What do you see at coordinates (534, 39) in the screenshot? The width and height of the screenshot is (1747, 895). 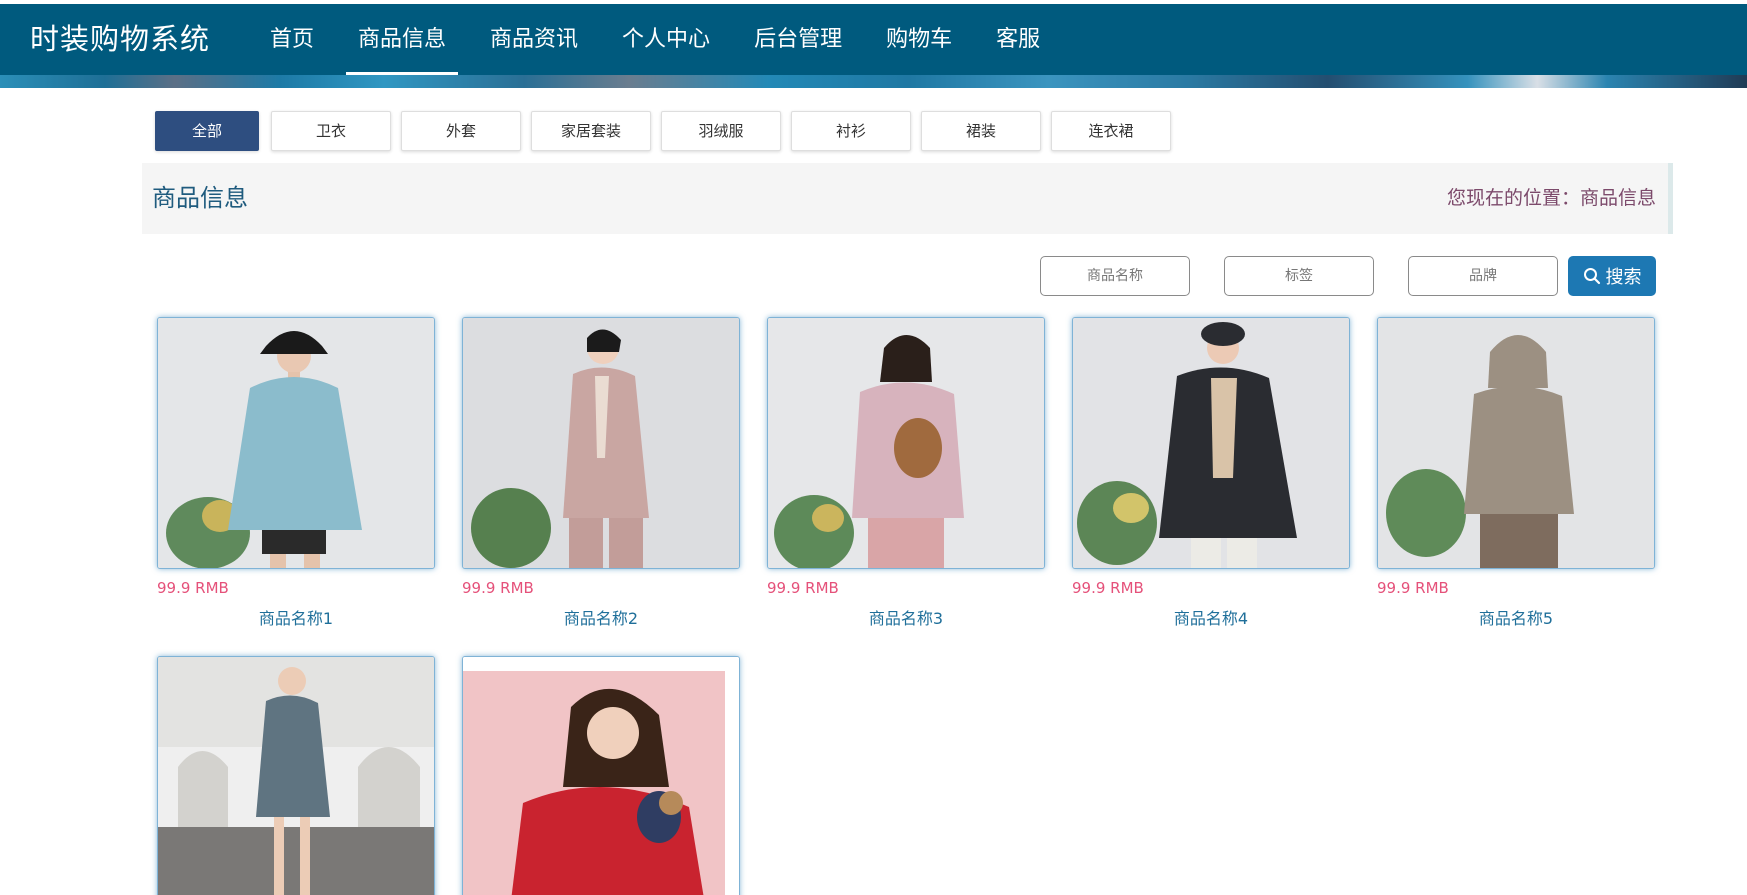 I see `nav-news: 商品资讯` at bounding box center [534, 39].